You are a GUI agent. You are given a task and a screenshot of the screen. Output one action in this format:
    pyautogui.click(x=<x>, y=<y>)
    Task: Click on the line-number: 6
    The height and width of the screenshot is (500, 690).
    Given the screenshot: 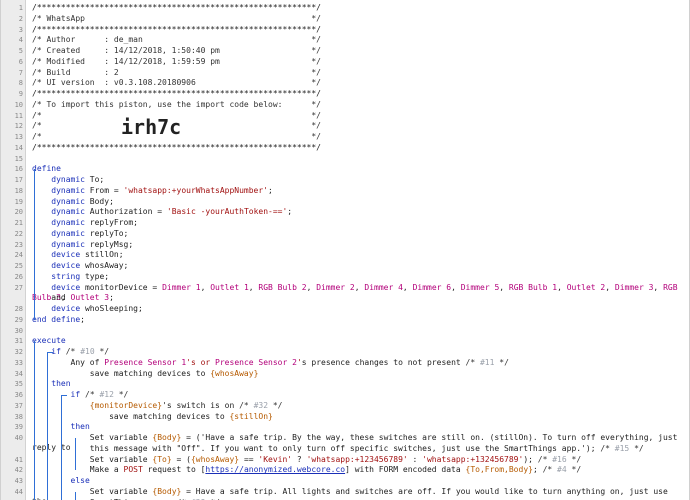 What is the action you would take?
    pyautogui.click(x=20, y=61)
    